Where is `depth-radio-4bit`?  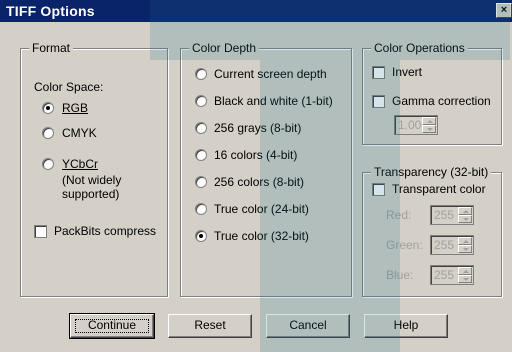
depth-radio-4bit is located at coordinates (201, 155).